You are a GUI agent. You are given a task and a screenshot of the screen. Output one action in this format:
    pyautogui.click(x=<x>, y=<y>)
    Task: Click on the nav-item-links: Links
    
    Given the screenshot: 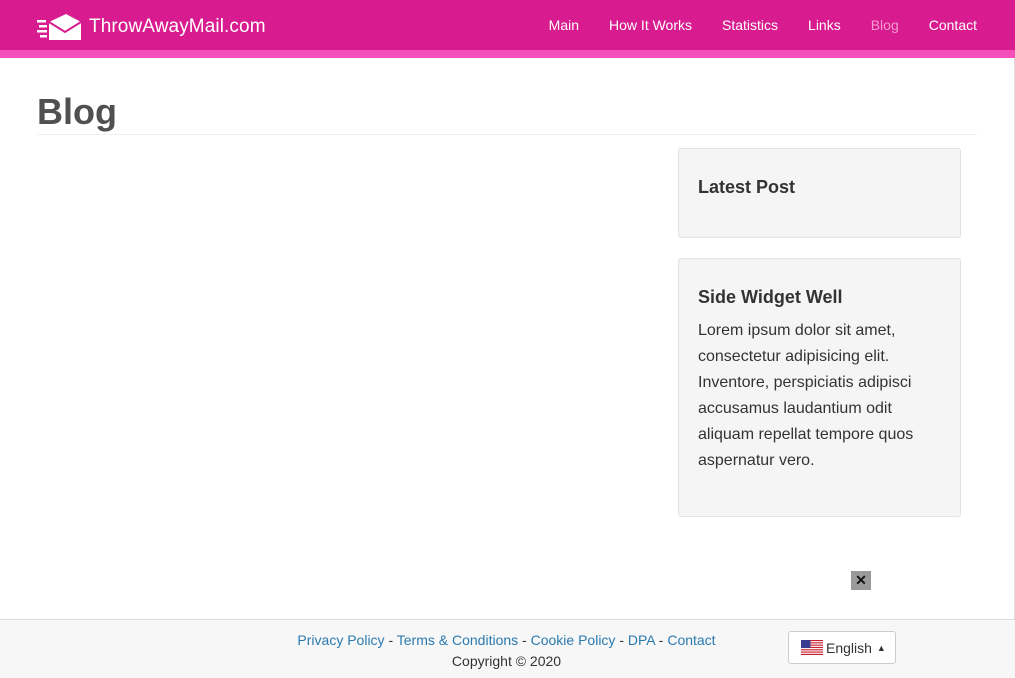 What is the action you would take?
    pyautogui.click(x=824, y=25)
    